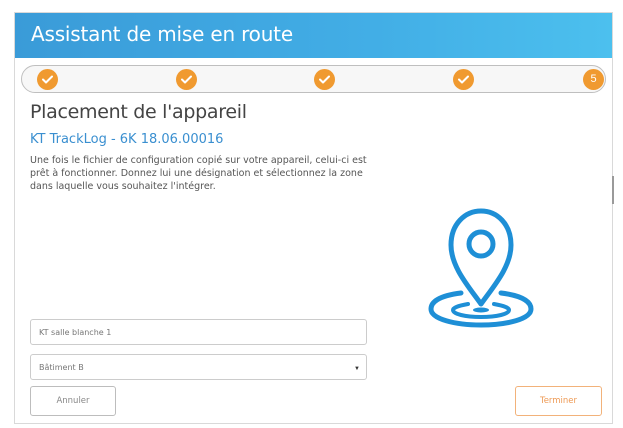  I want to click on caret-down-icon: ▼, so click(357, 369).